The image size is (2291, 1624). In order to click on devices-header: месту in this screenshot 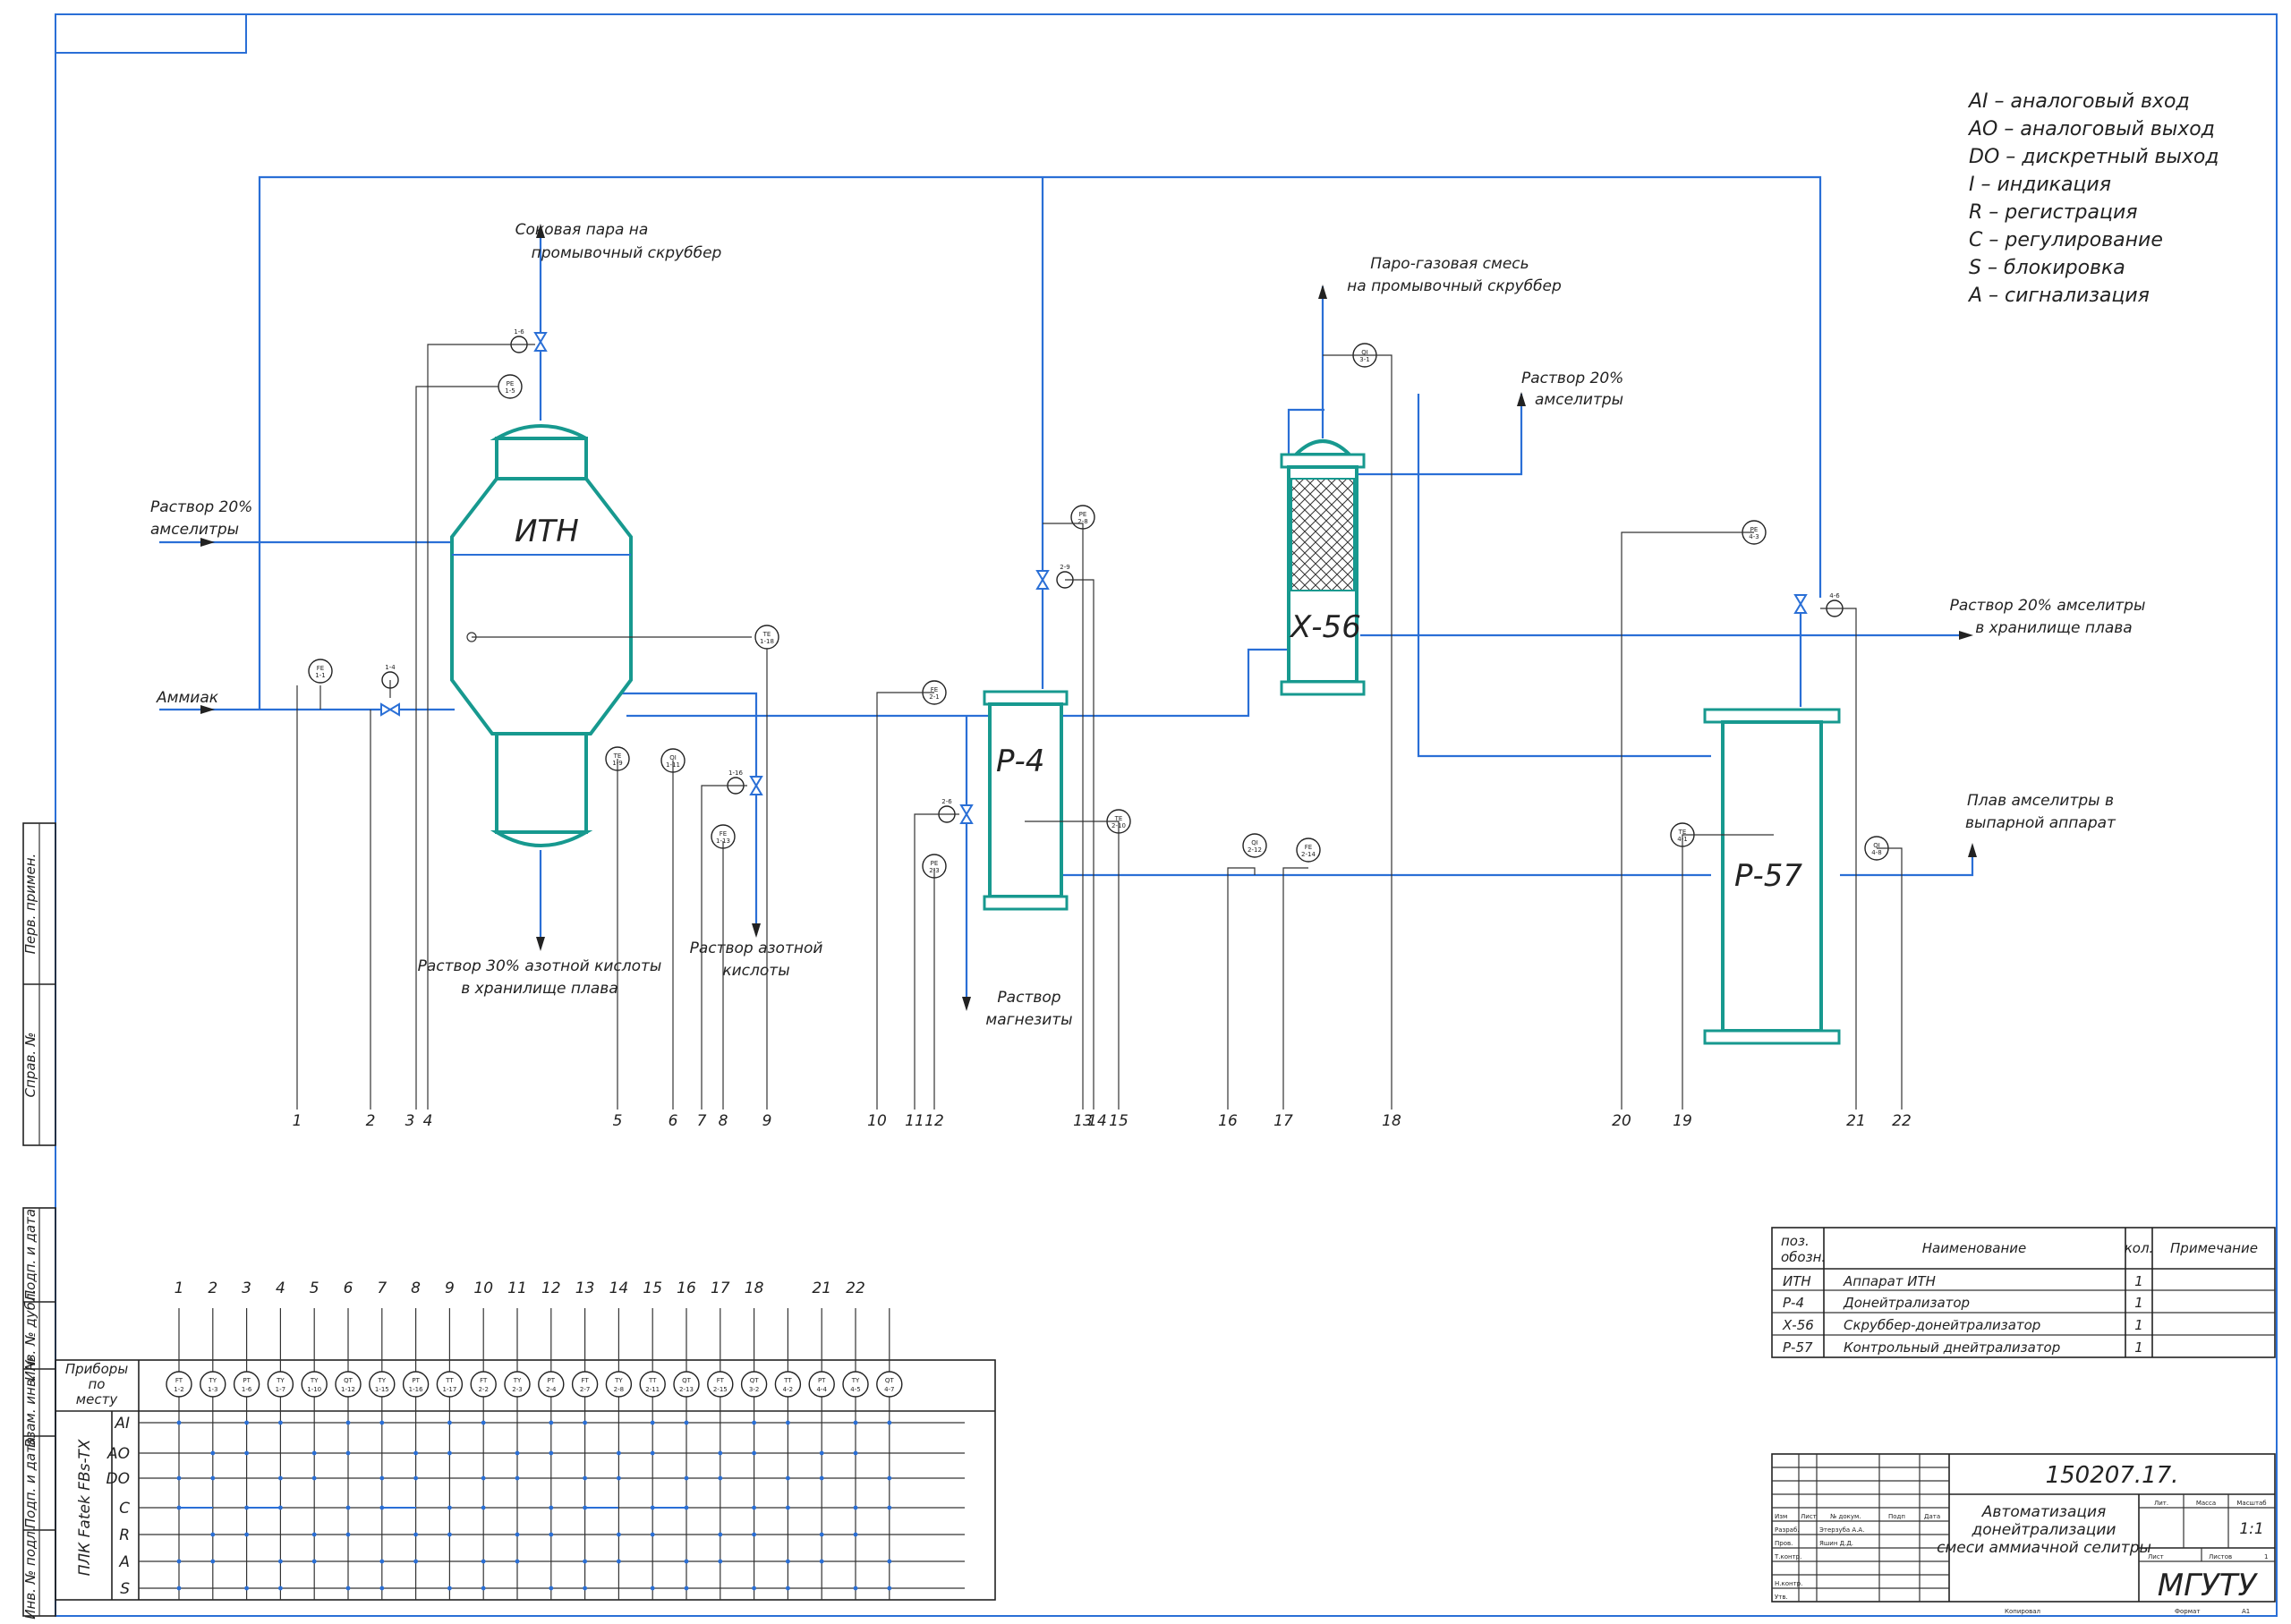, I will do `click(97, 1399)`.